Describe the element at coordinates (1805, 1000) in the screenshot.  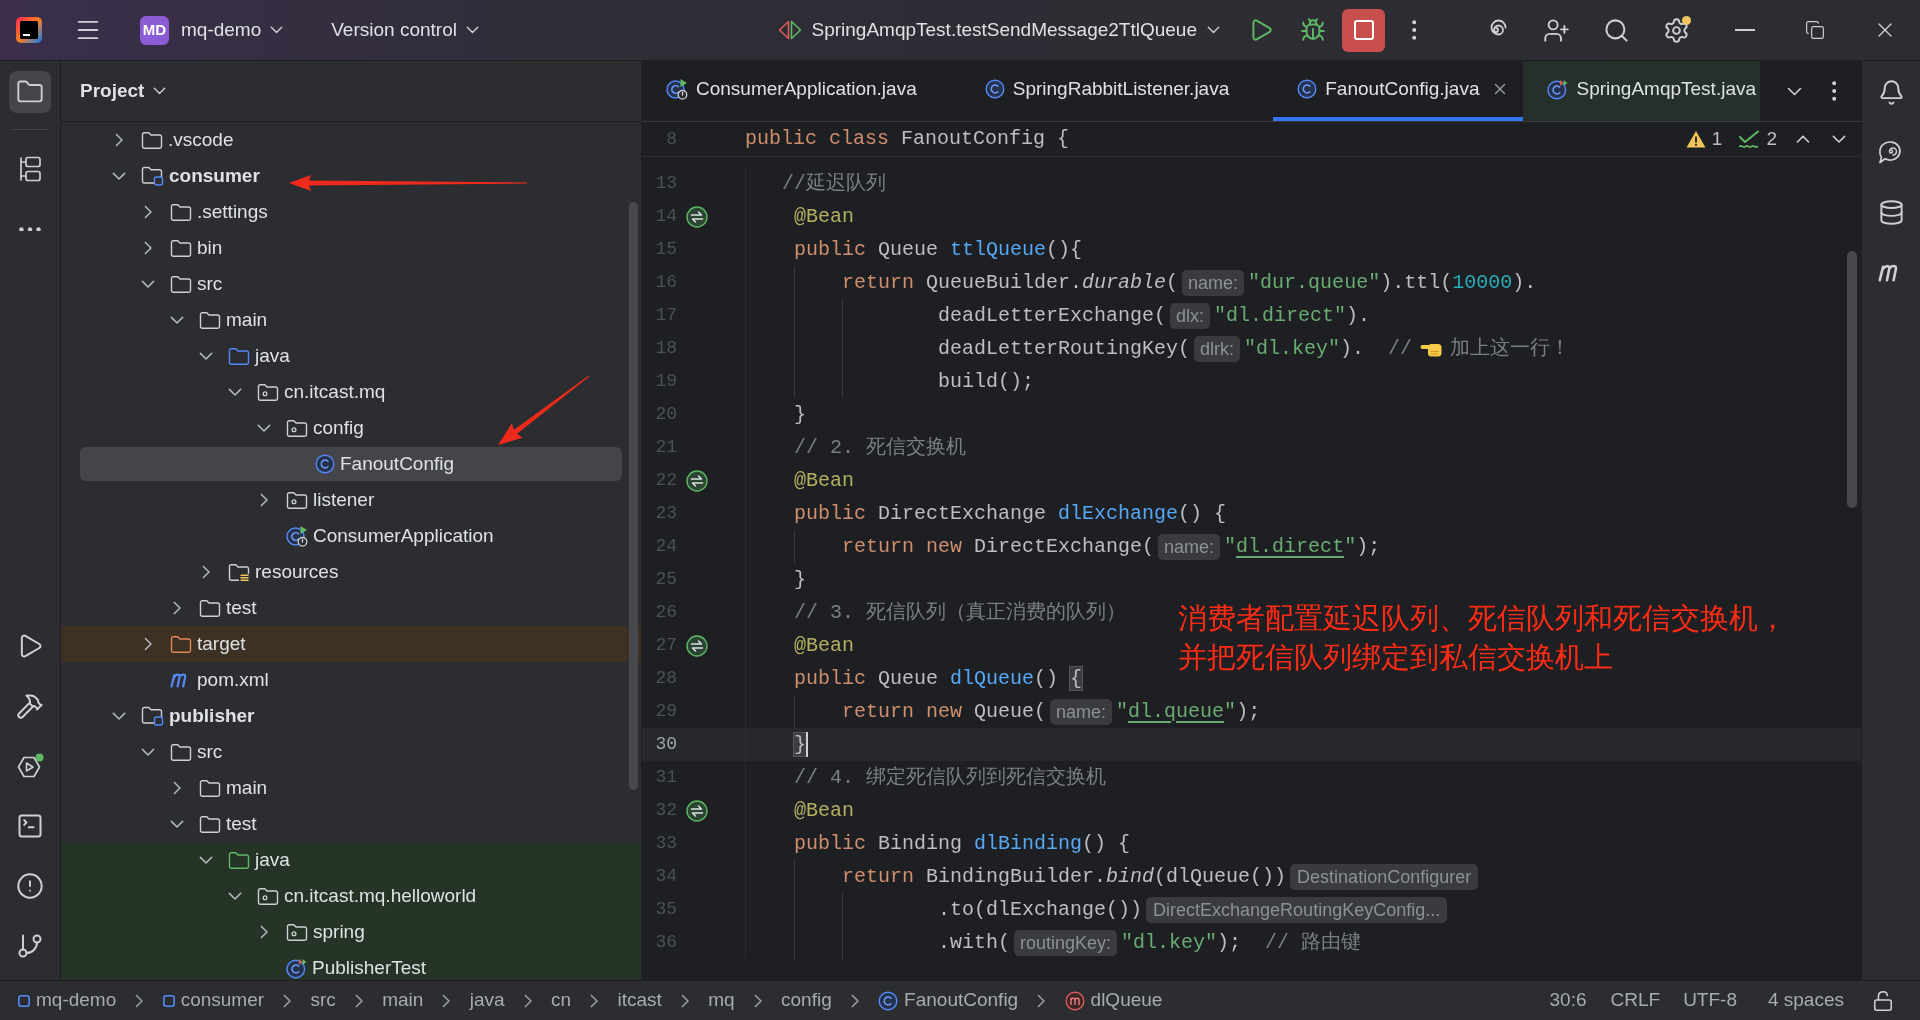
I see `indent-button: 4 spaces` at that location.